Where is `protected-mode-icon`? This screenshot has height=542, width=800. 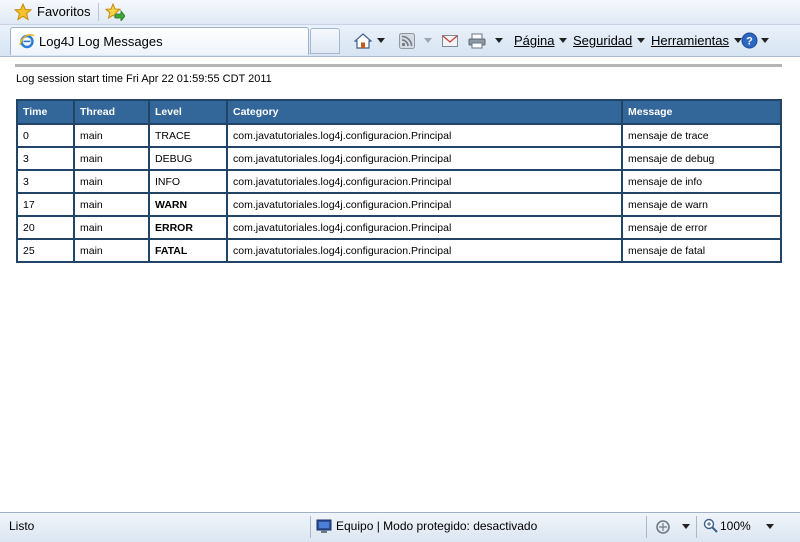
protected-mode-icon is located at coordinates (663, 527).